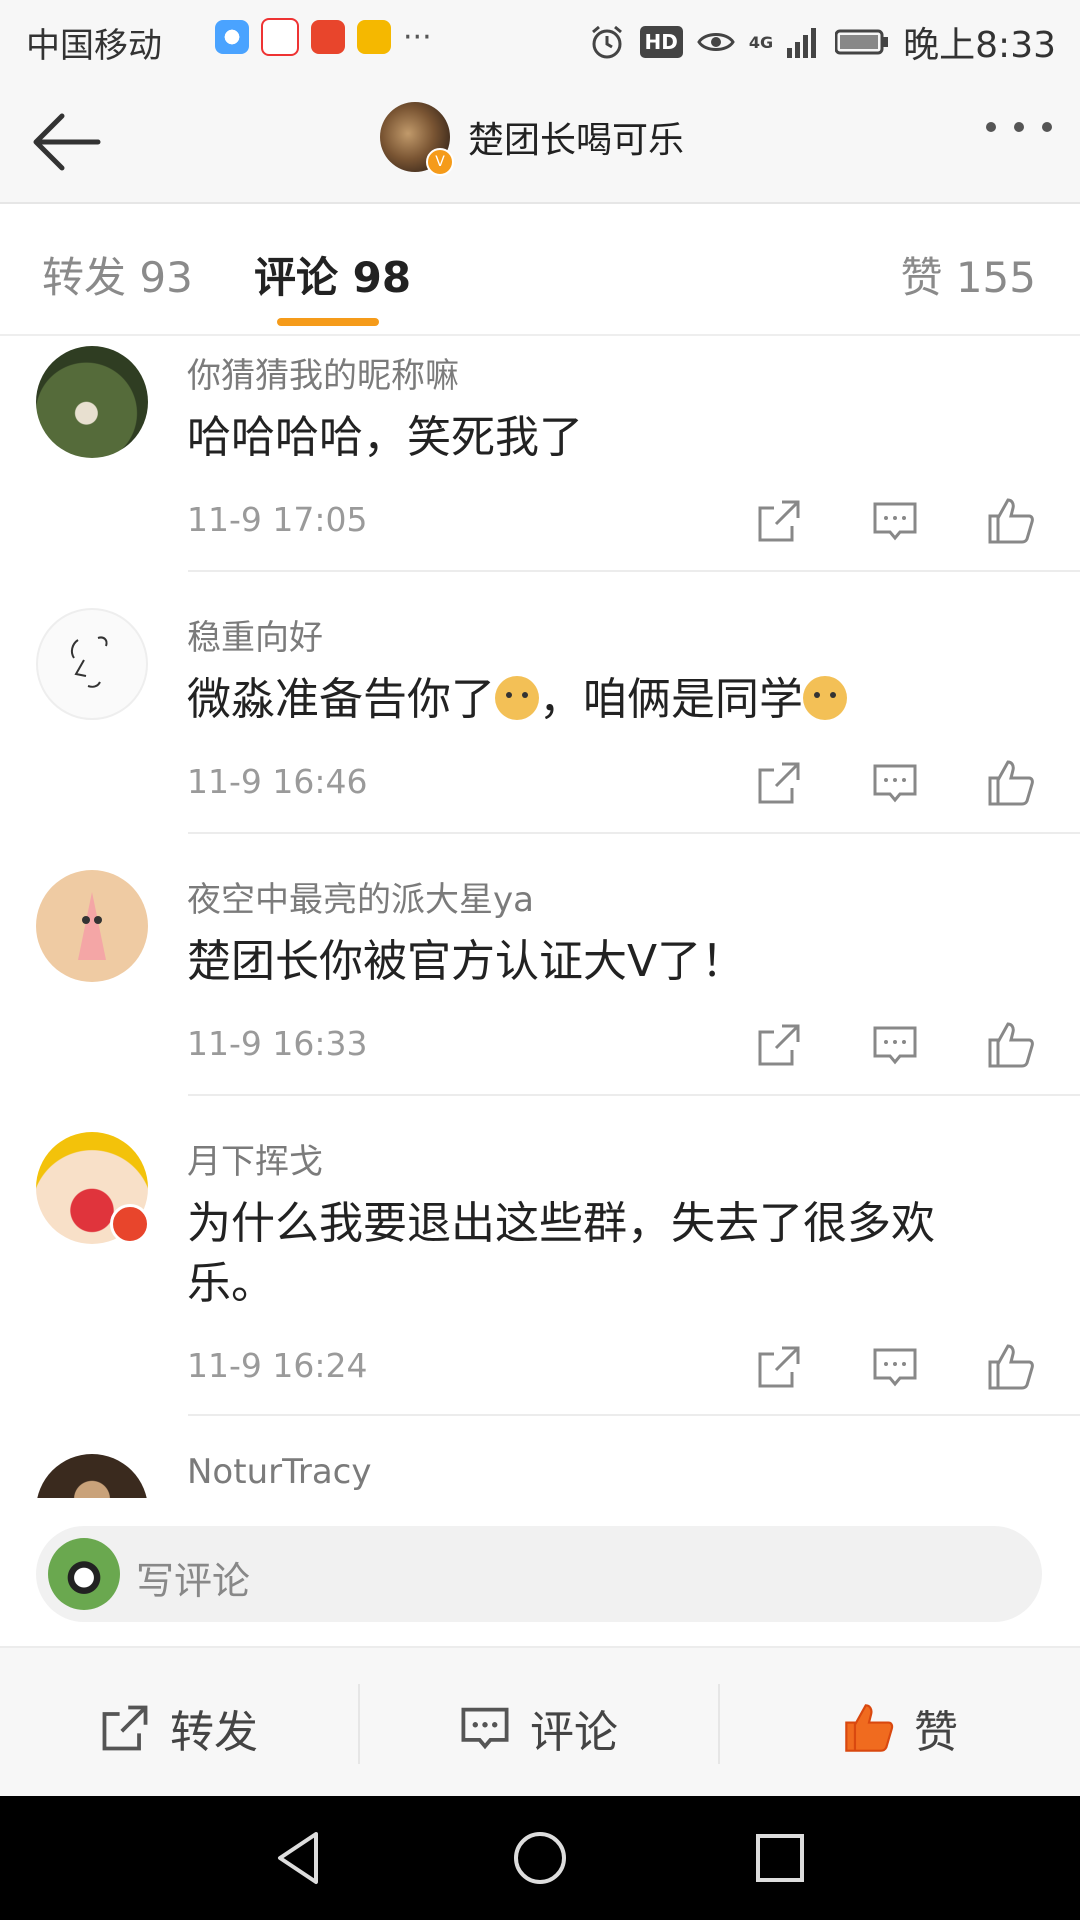 This screenshot has height=1920, width=1080. Describe the element at coordinates (979, 45) in the screenshot. I see `clock-label: 晚上8:33` at that location.